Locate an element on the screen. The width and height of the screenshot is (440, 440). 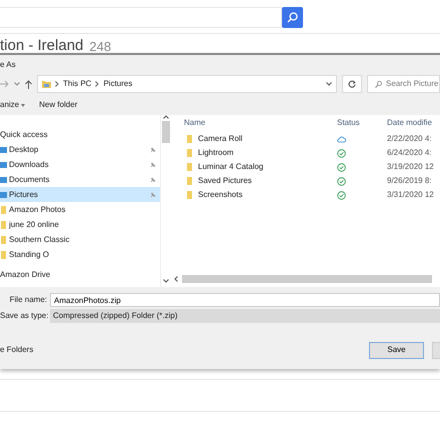
breadcrumb: Pictures is located at coordinates (117, 84).